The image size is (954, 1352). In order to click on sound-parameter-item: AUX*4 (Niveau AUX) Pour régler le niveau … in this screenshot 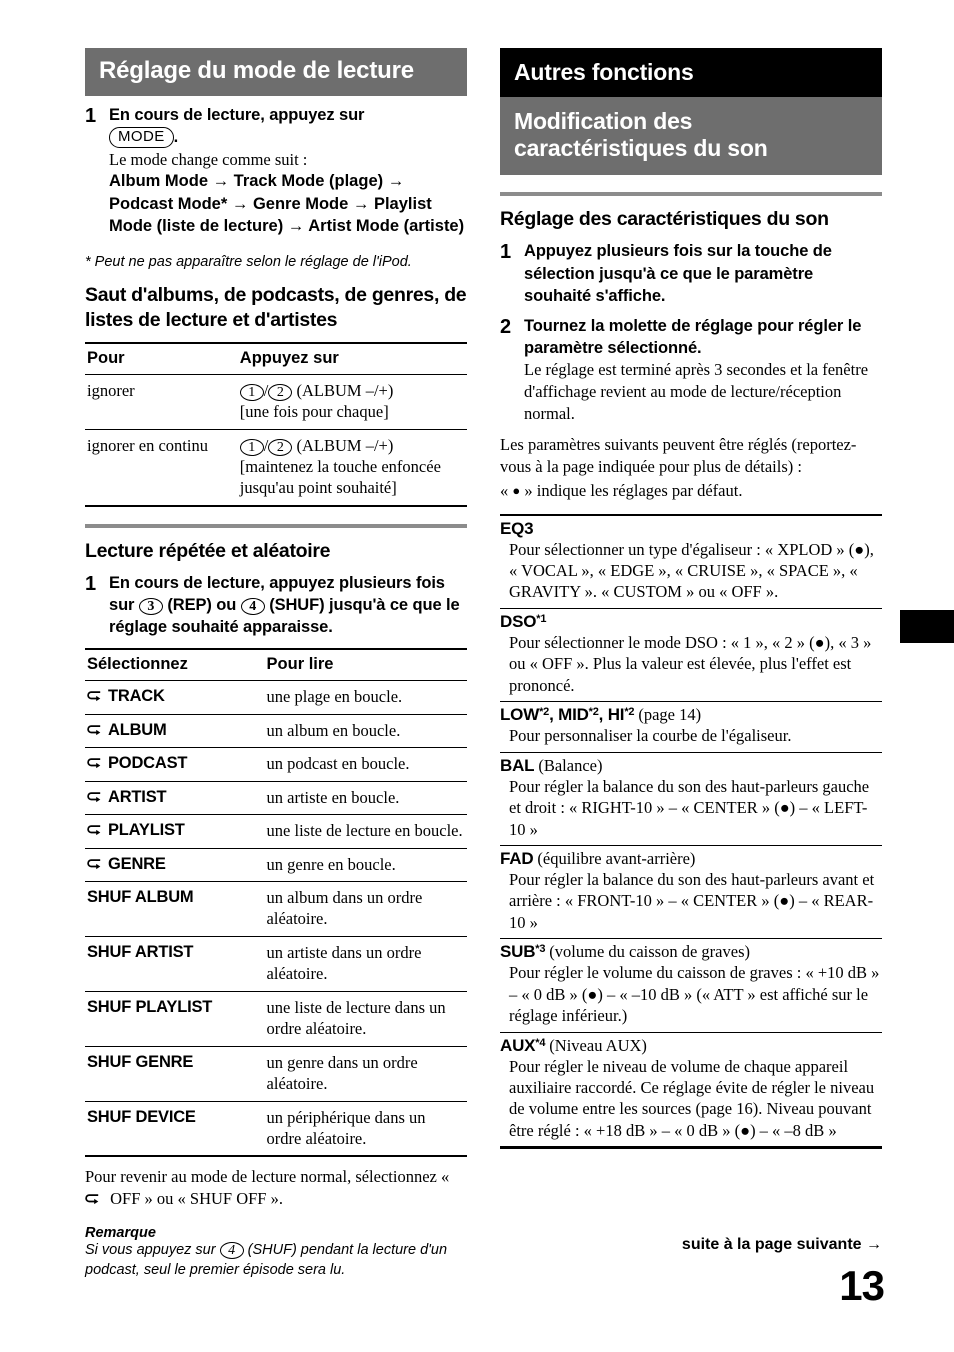, I will do `click(691, 1091)`.